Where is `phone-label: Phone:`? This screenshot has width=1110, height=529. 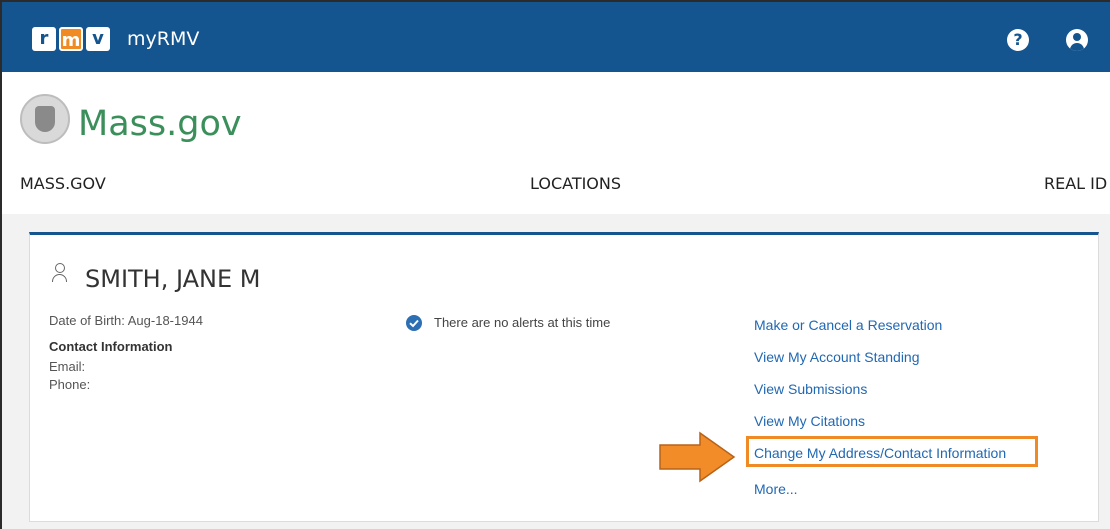 phone-label: Phone: is located at coordinates (70, 384).